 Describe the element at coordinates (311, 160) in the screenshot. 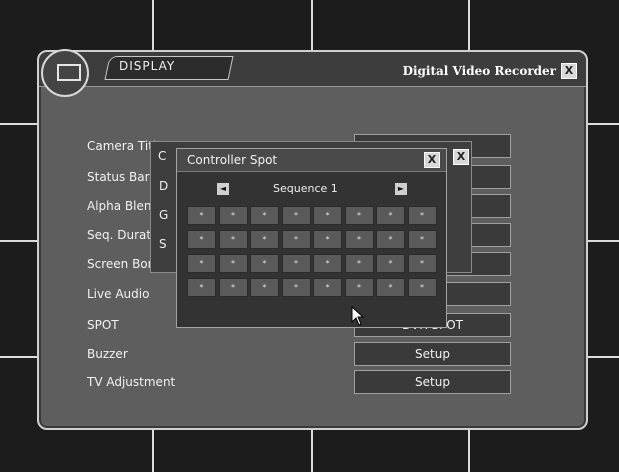

I see `popup-titlebar: Controller Spot X` at that location.